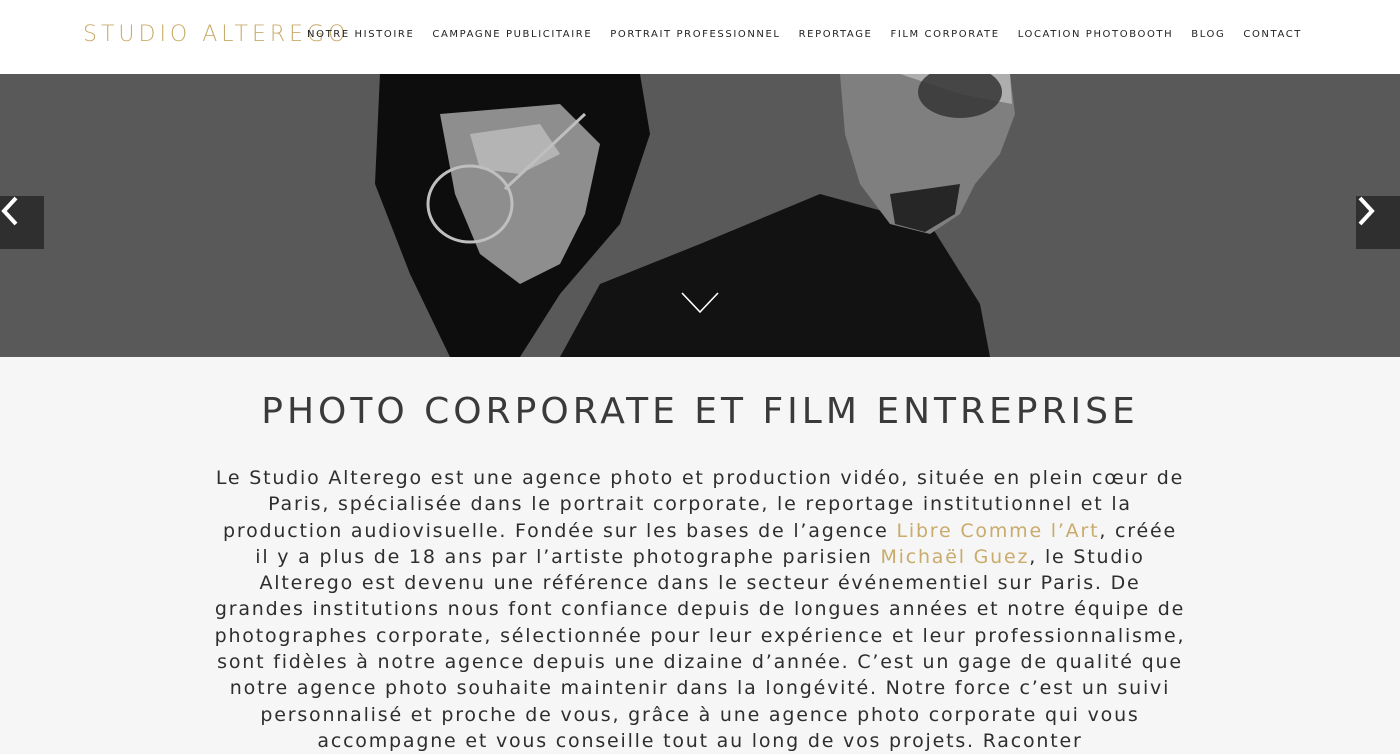  Describe the element at coordinates (22, 222) in the screenshot. I see `slider-prev-button` at that location.